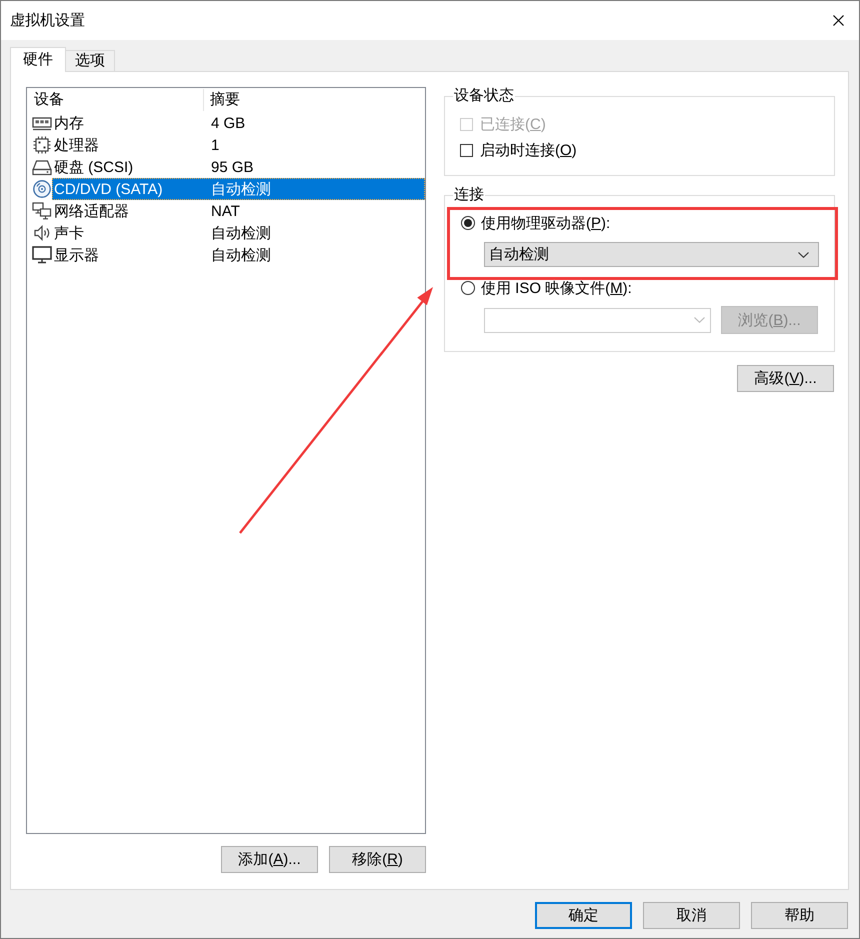 This screenshot has width=860, height=939. I want to click on close-icon, so click(838, 20).